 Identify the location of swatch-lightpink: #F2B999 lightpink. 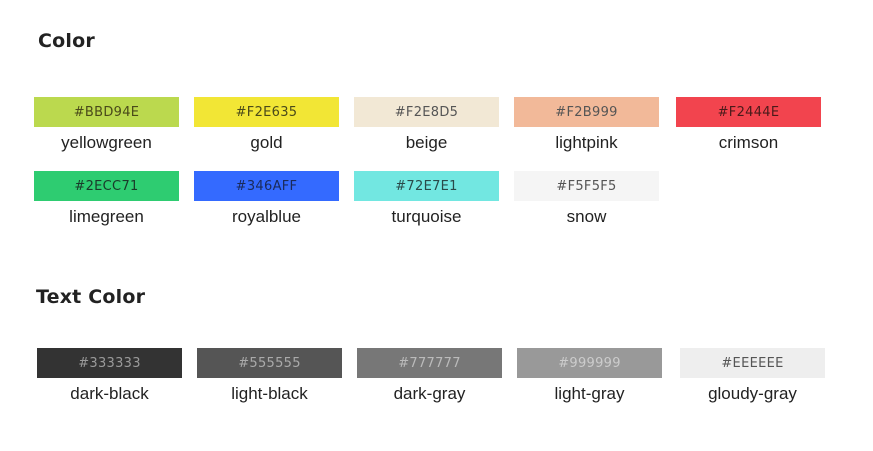
(586, 125).